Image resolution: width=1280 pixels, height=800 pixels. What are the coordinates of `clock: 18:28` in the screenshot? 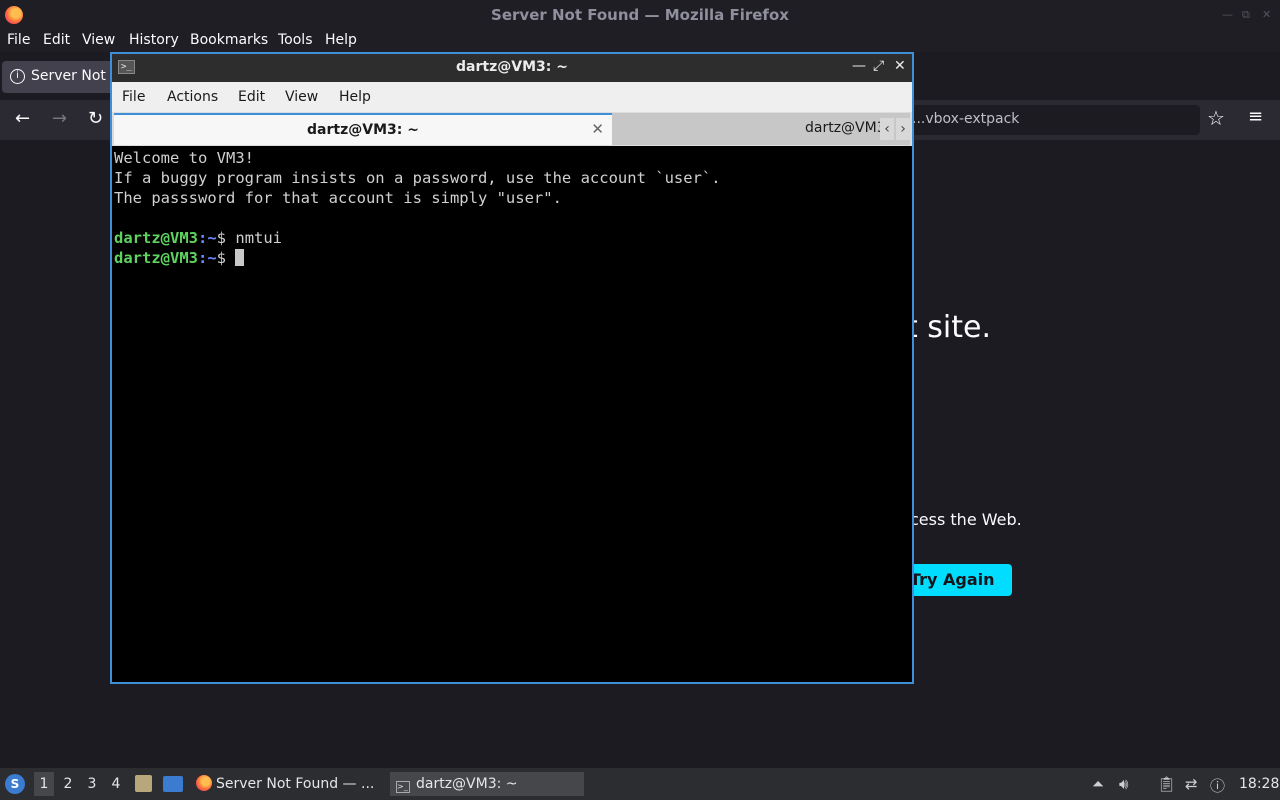 It's located at (1259, 784).